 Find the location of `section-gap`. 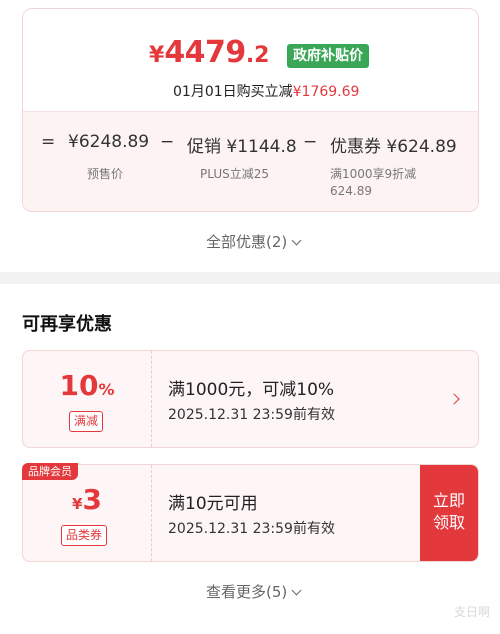

section-gap is located at coordinates (250, 278).